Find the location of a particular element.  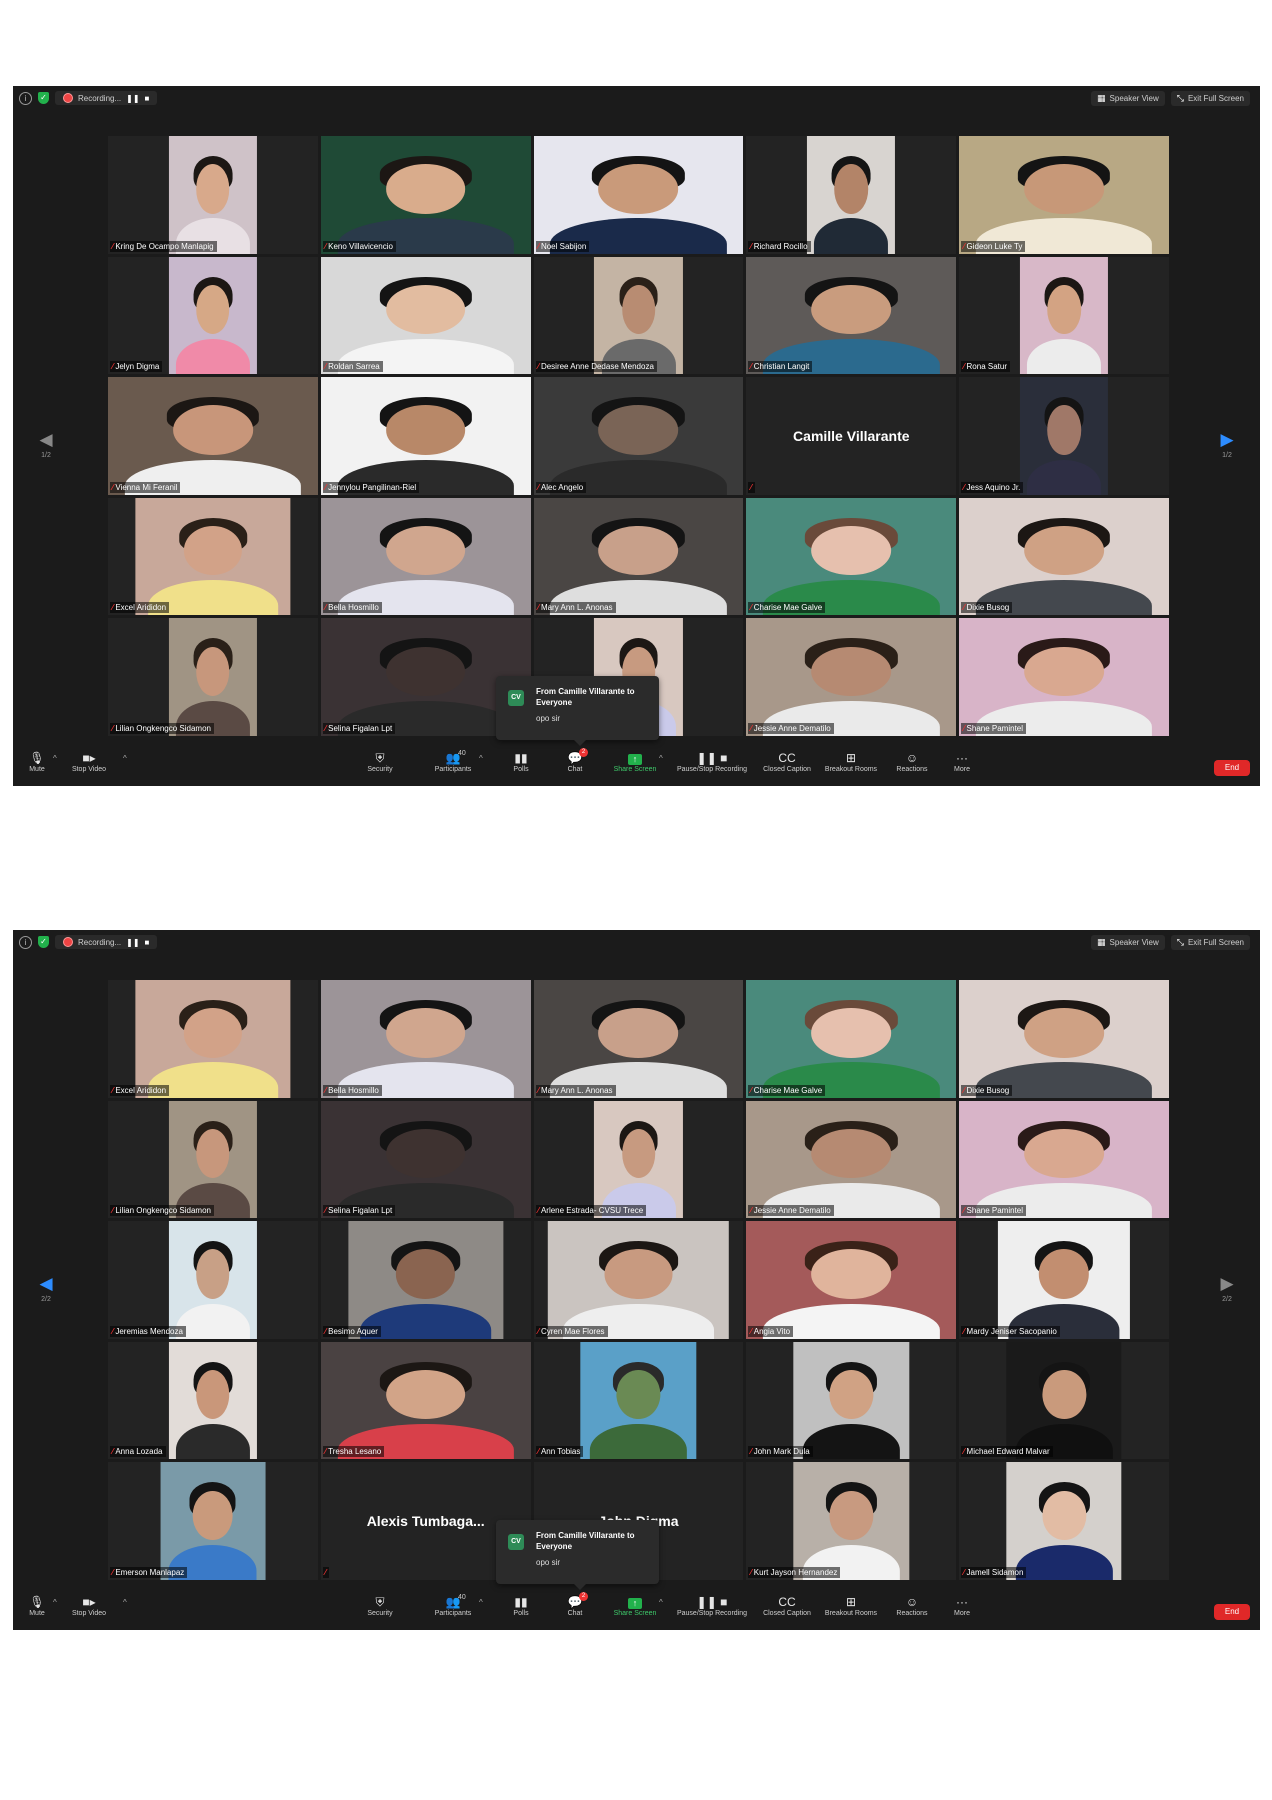

participant-tile: ⁄ Jess Aquino Jr. is located at coordinates (1064, 436).